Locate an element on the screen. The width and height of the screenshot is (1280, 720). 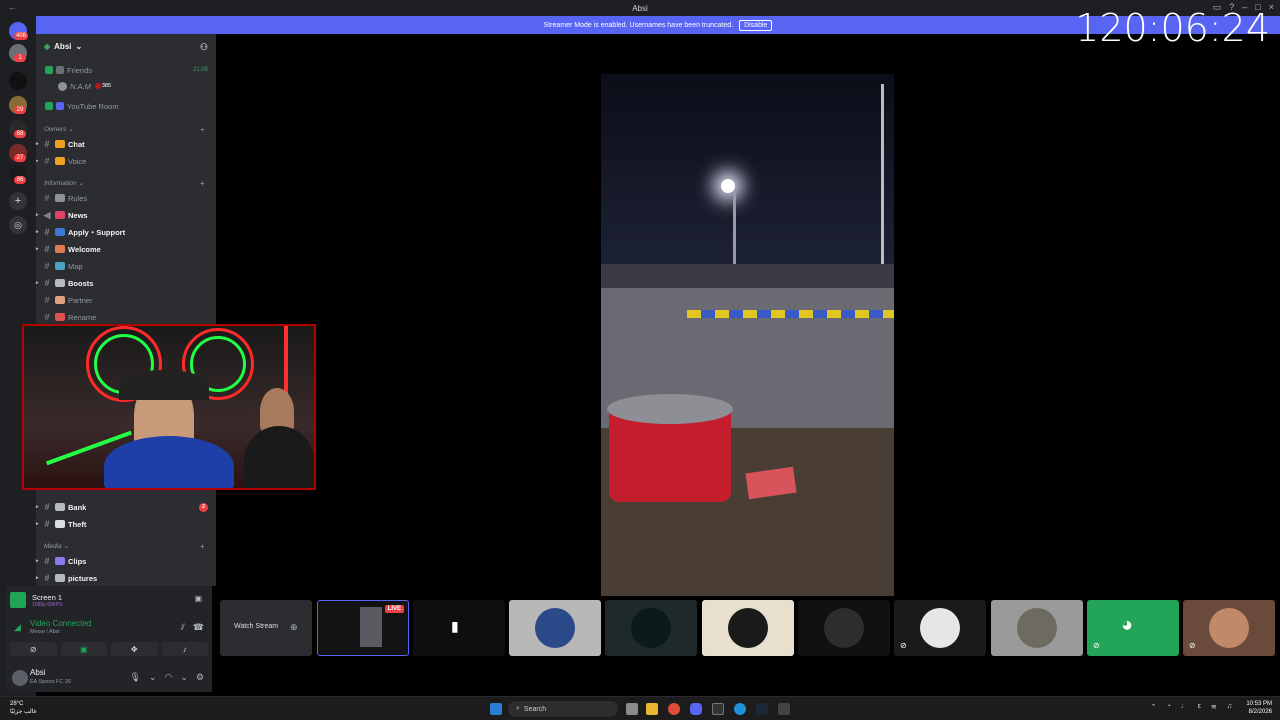
camera-off-button: ⊘ is located at coordinates (33, 649).